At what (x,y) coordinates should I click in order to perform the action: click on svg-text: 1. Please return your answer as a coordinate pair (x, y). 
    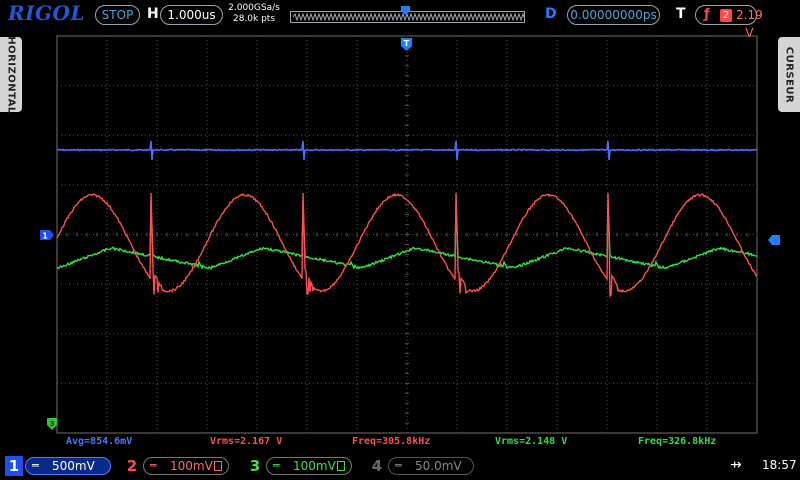
    Looking at the image, I should click on (45, 236).